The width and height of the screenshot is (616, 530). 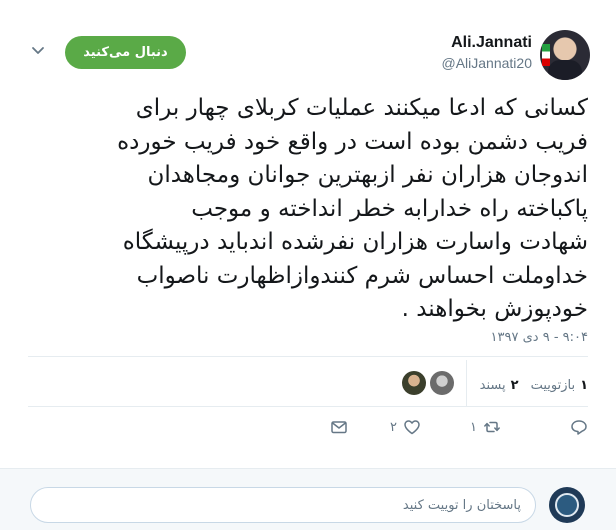 I want to click on retweets-label: بازتوییت, so click(x=553, y=385).